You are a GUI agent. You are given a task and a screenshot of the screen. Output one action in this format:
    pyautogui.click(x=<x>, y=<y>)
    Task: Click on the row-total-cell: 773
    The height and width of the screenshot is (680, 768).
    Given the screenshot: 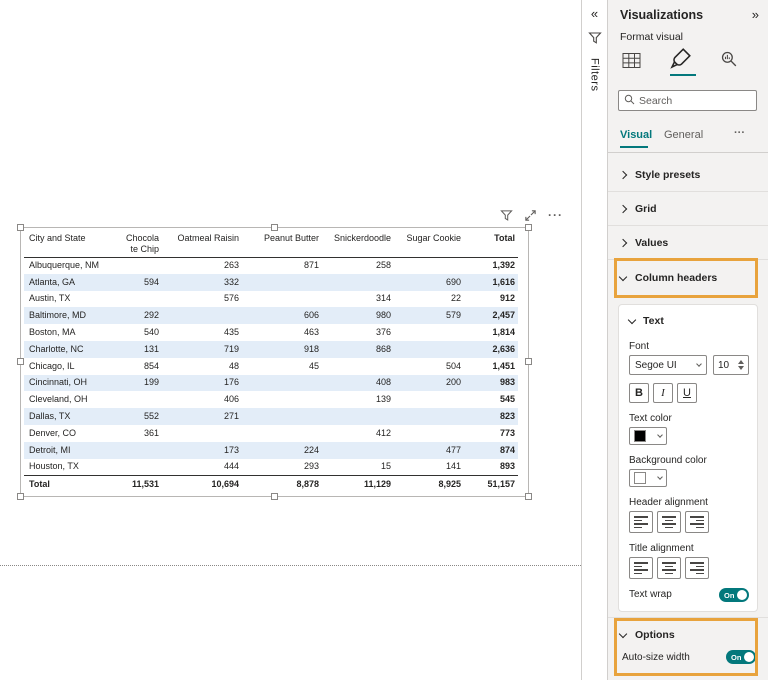 What is the action you would take?
    pyautogui.click(x=507, y=432)
    